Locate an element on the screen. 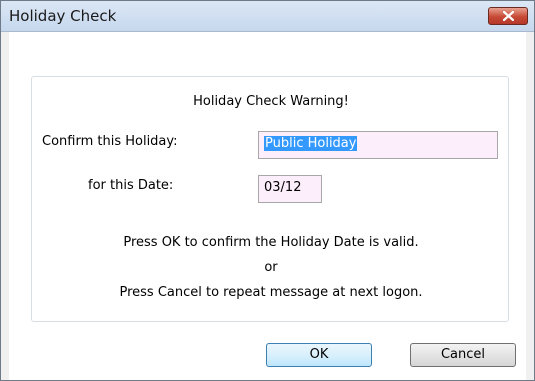 This screenshot has height=381, width=535. close-icon is located at coordinates (508, 16).